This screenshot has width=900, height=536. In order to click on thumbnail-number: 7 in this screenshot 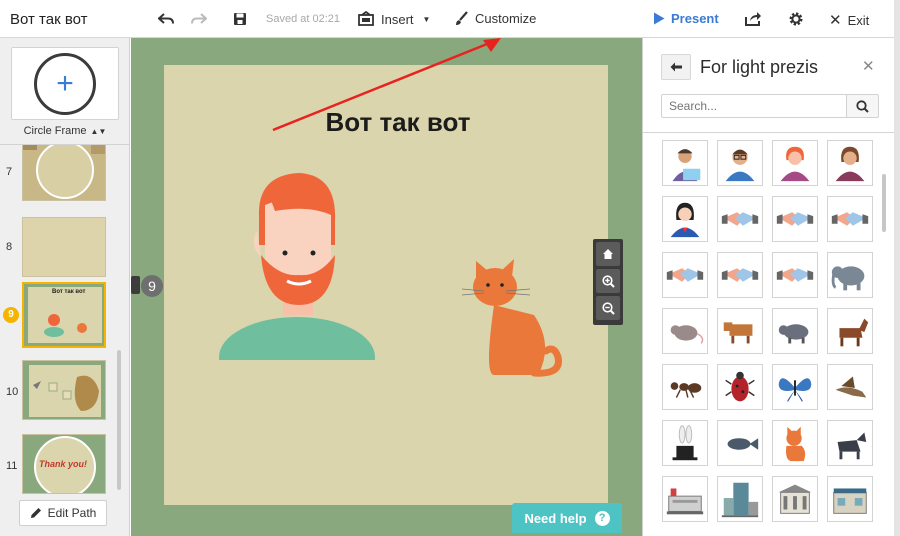, I will do `click(9, 172)`.